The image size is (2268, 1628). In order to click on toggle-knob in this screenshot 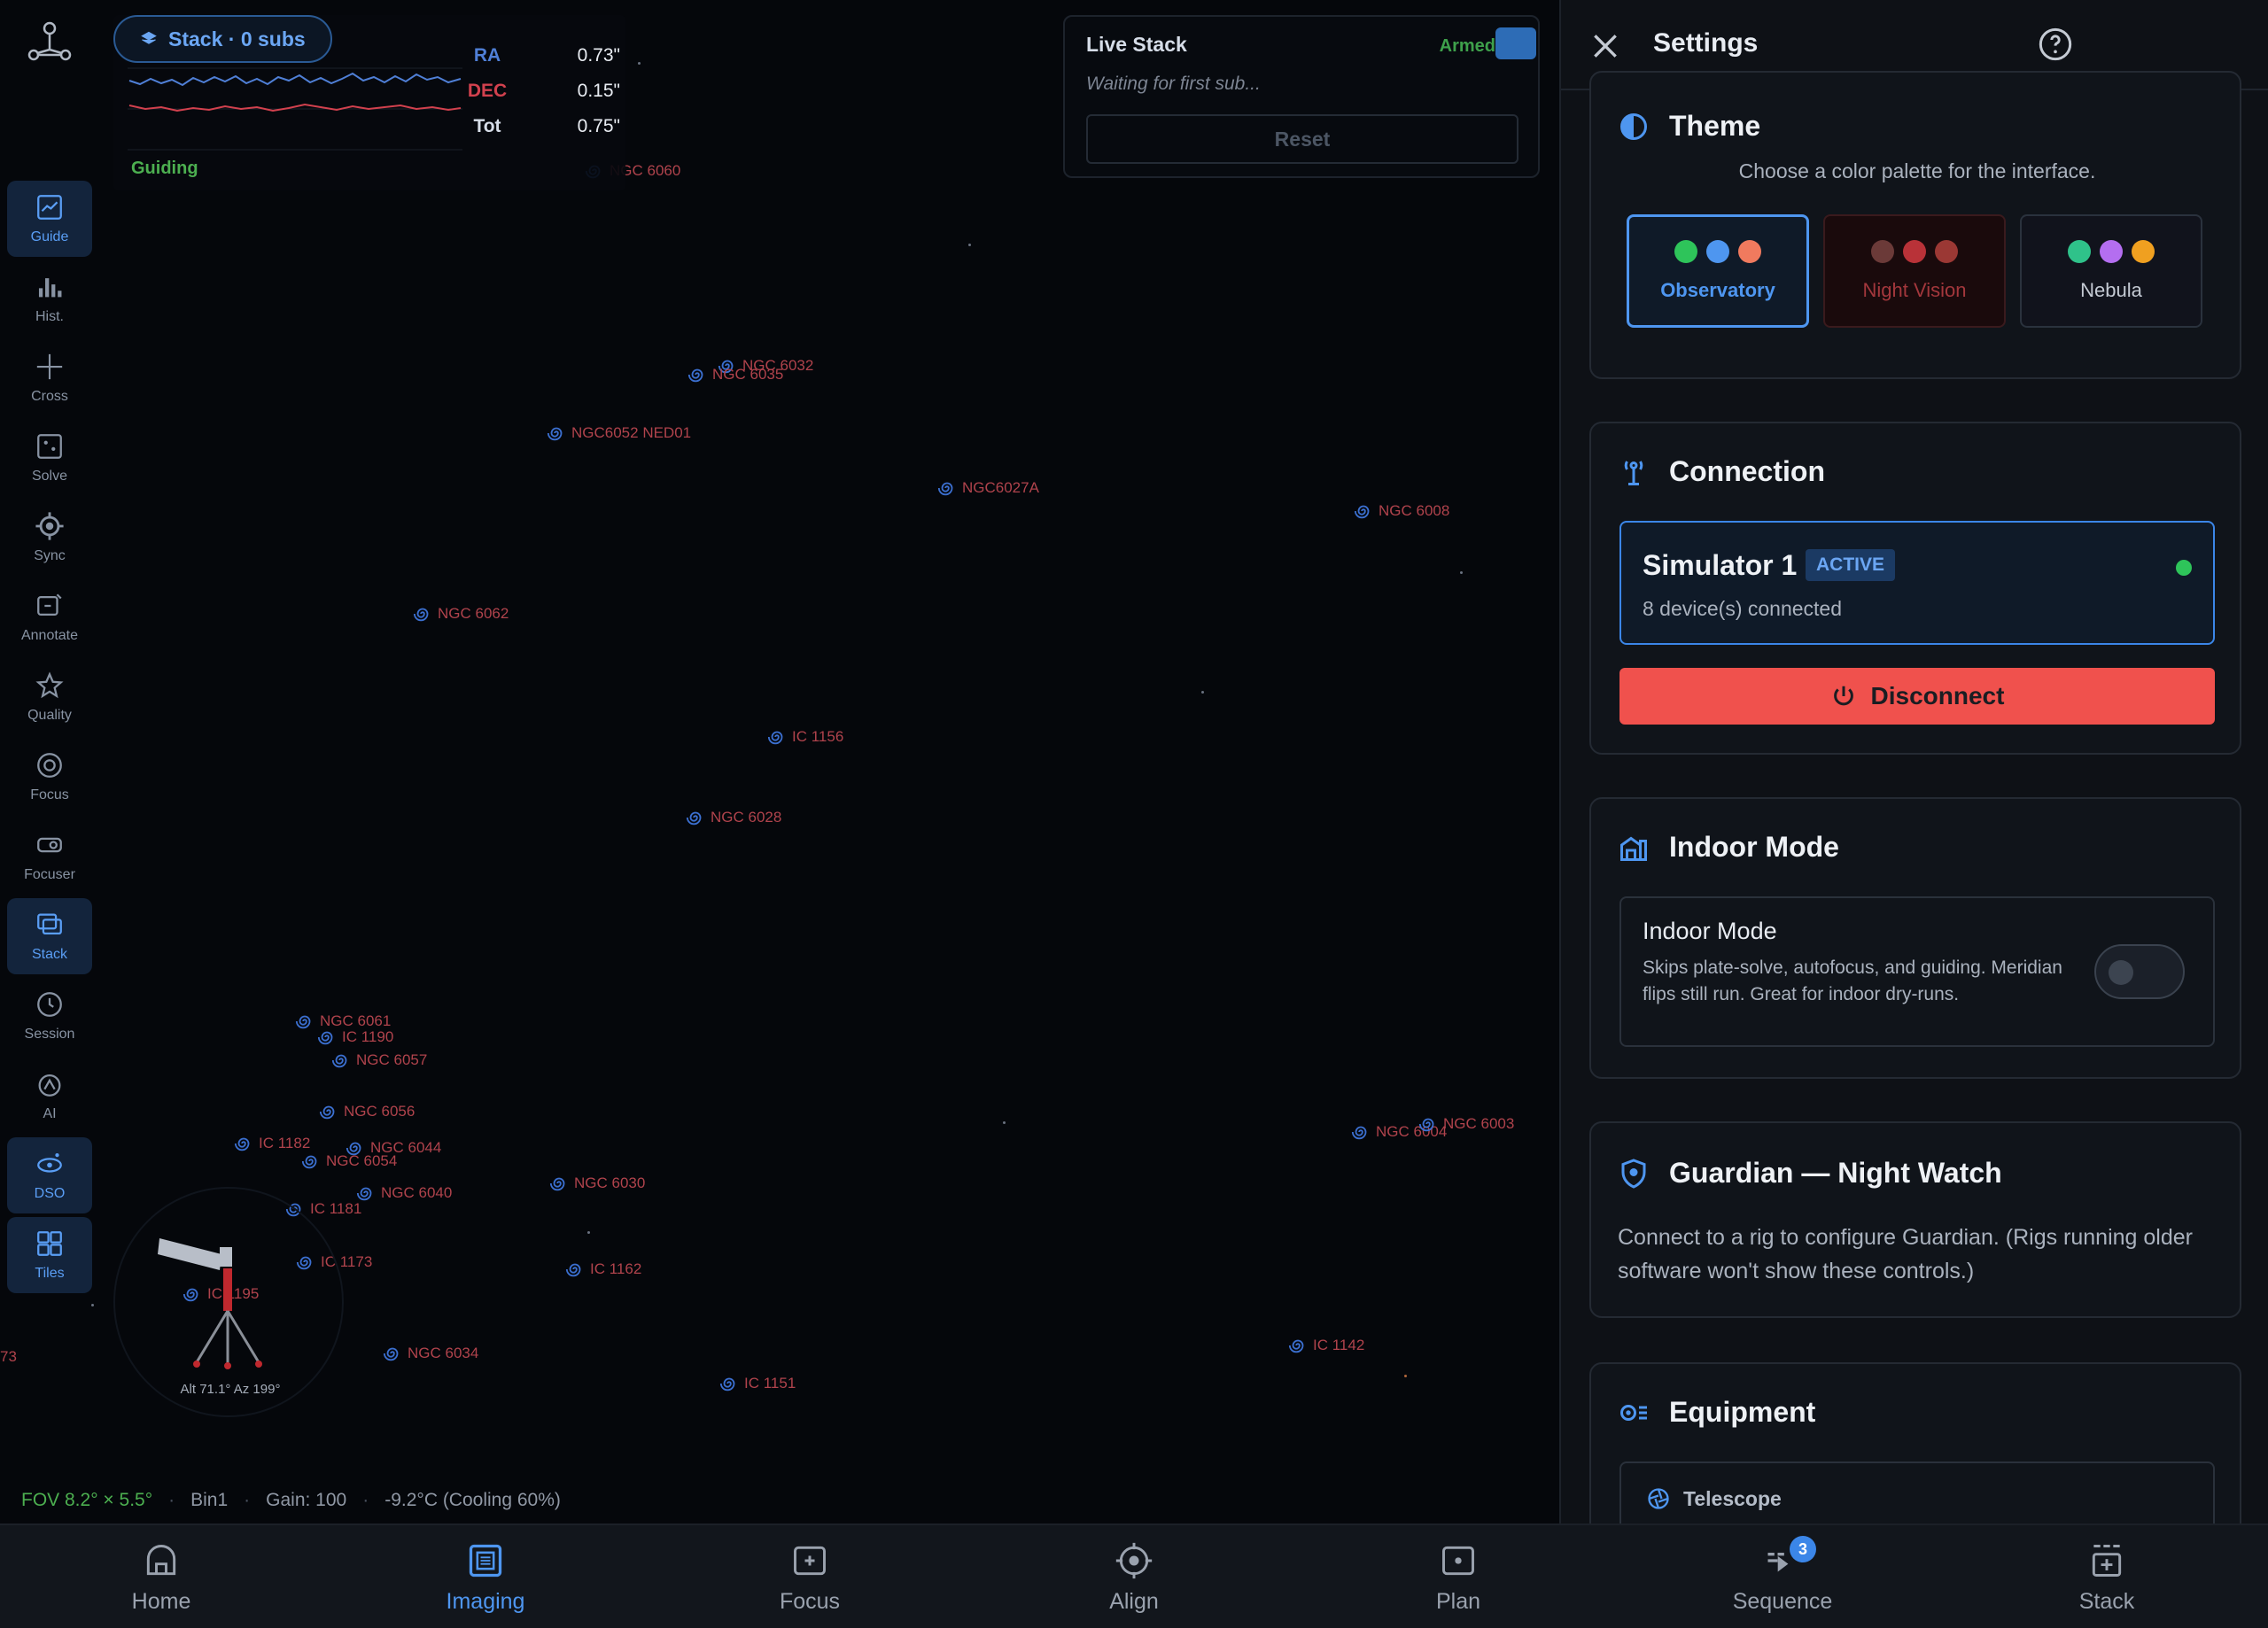, I will do `click(2121, 972)`.